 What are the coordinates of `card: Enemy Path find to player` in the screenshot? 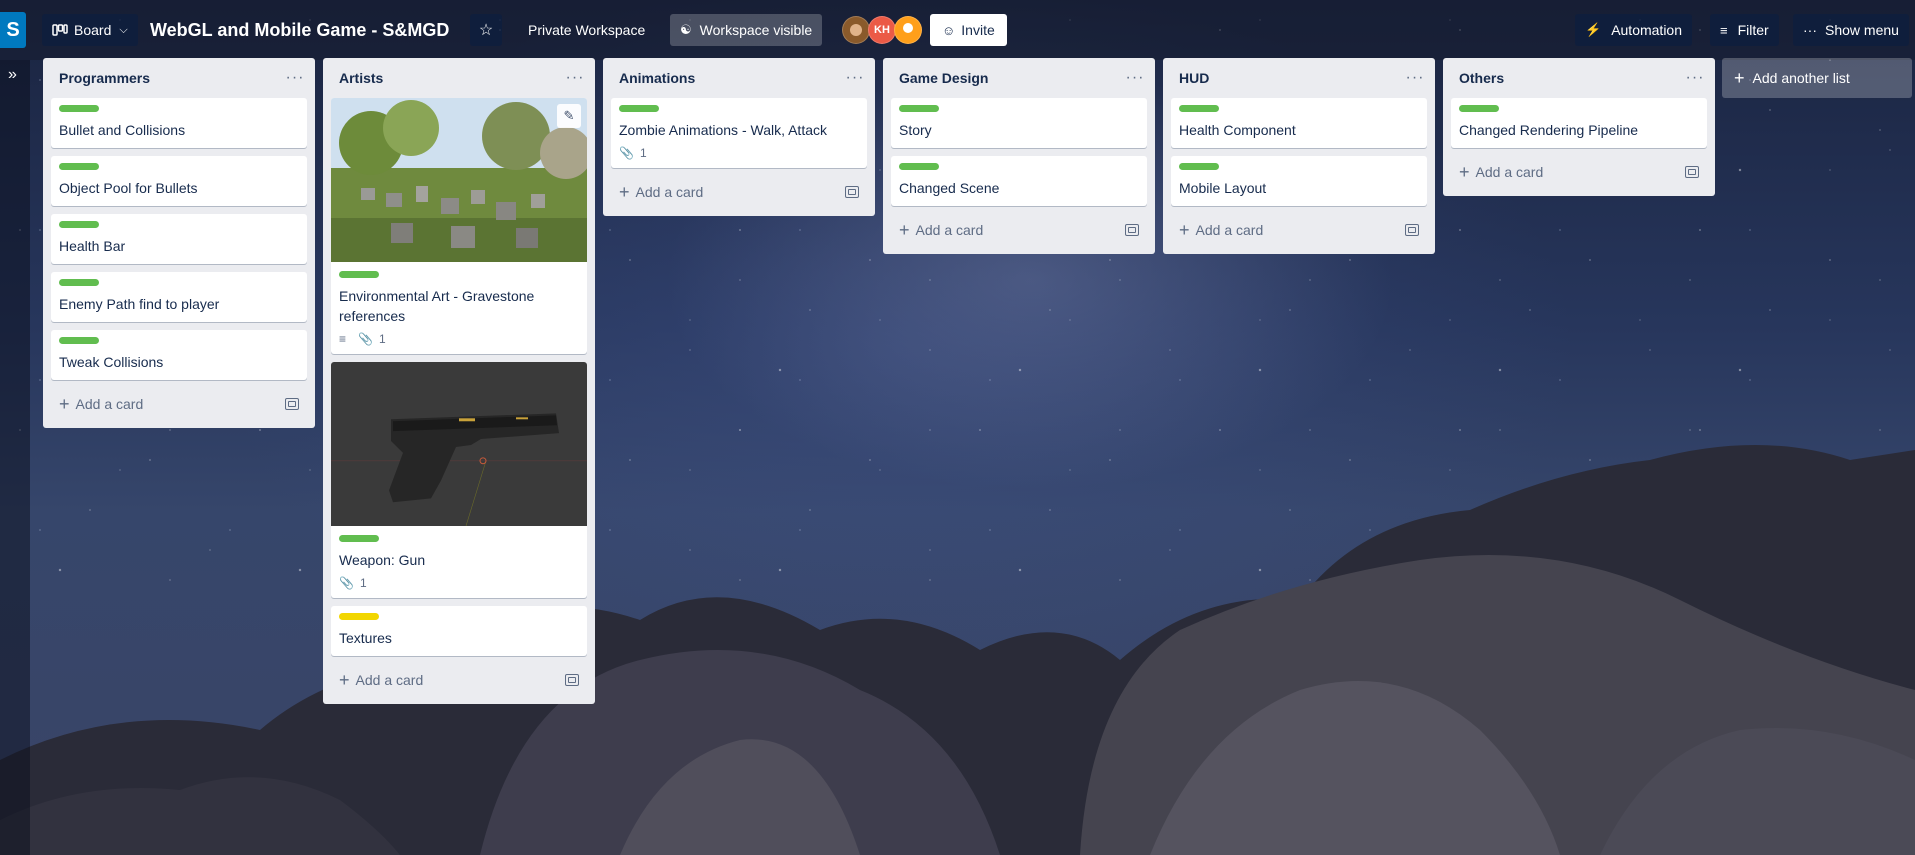 It's located at (179, 297).